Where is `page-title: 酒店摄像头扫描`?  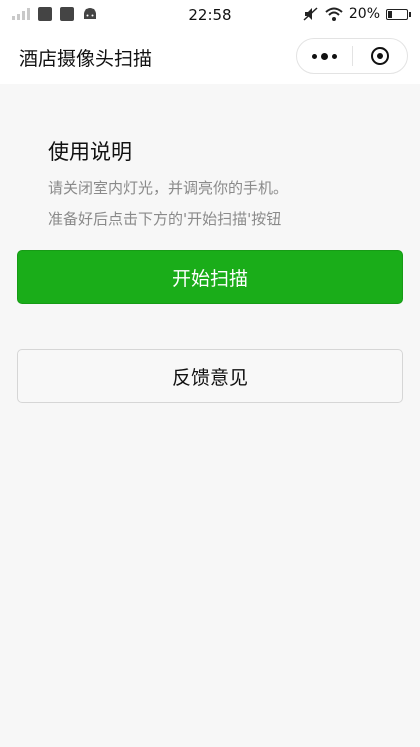 page-title: 酒店摄像头扫描 is located at coordinates (86, 59).